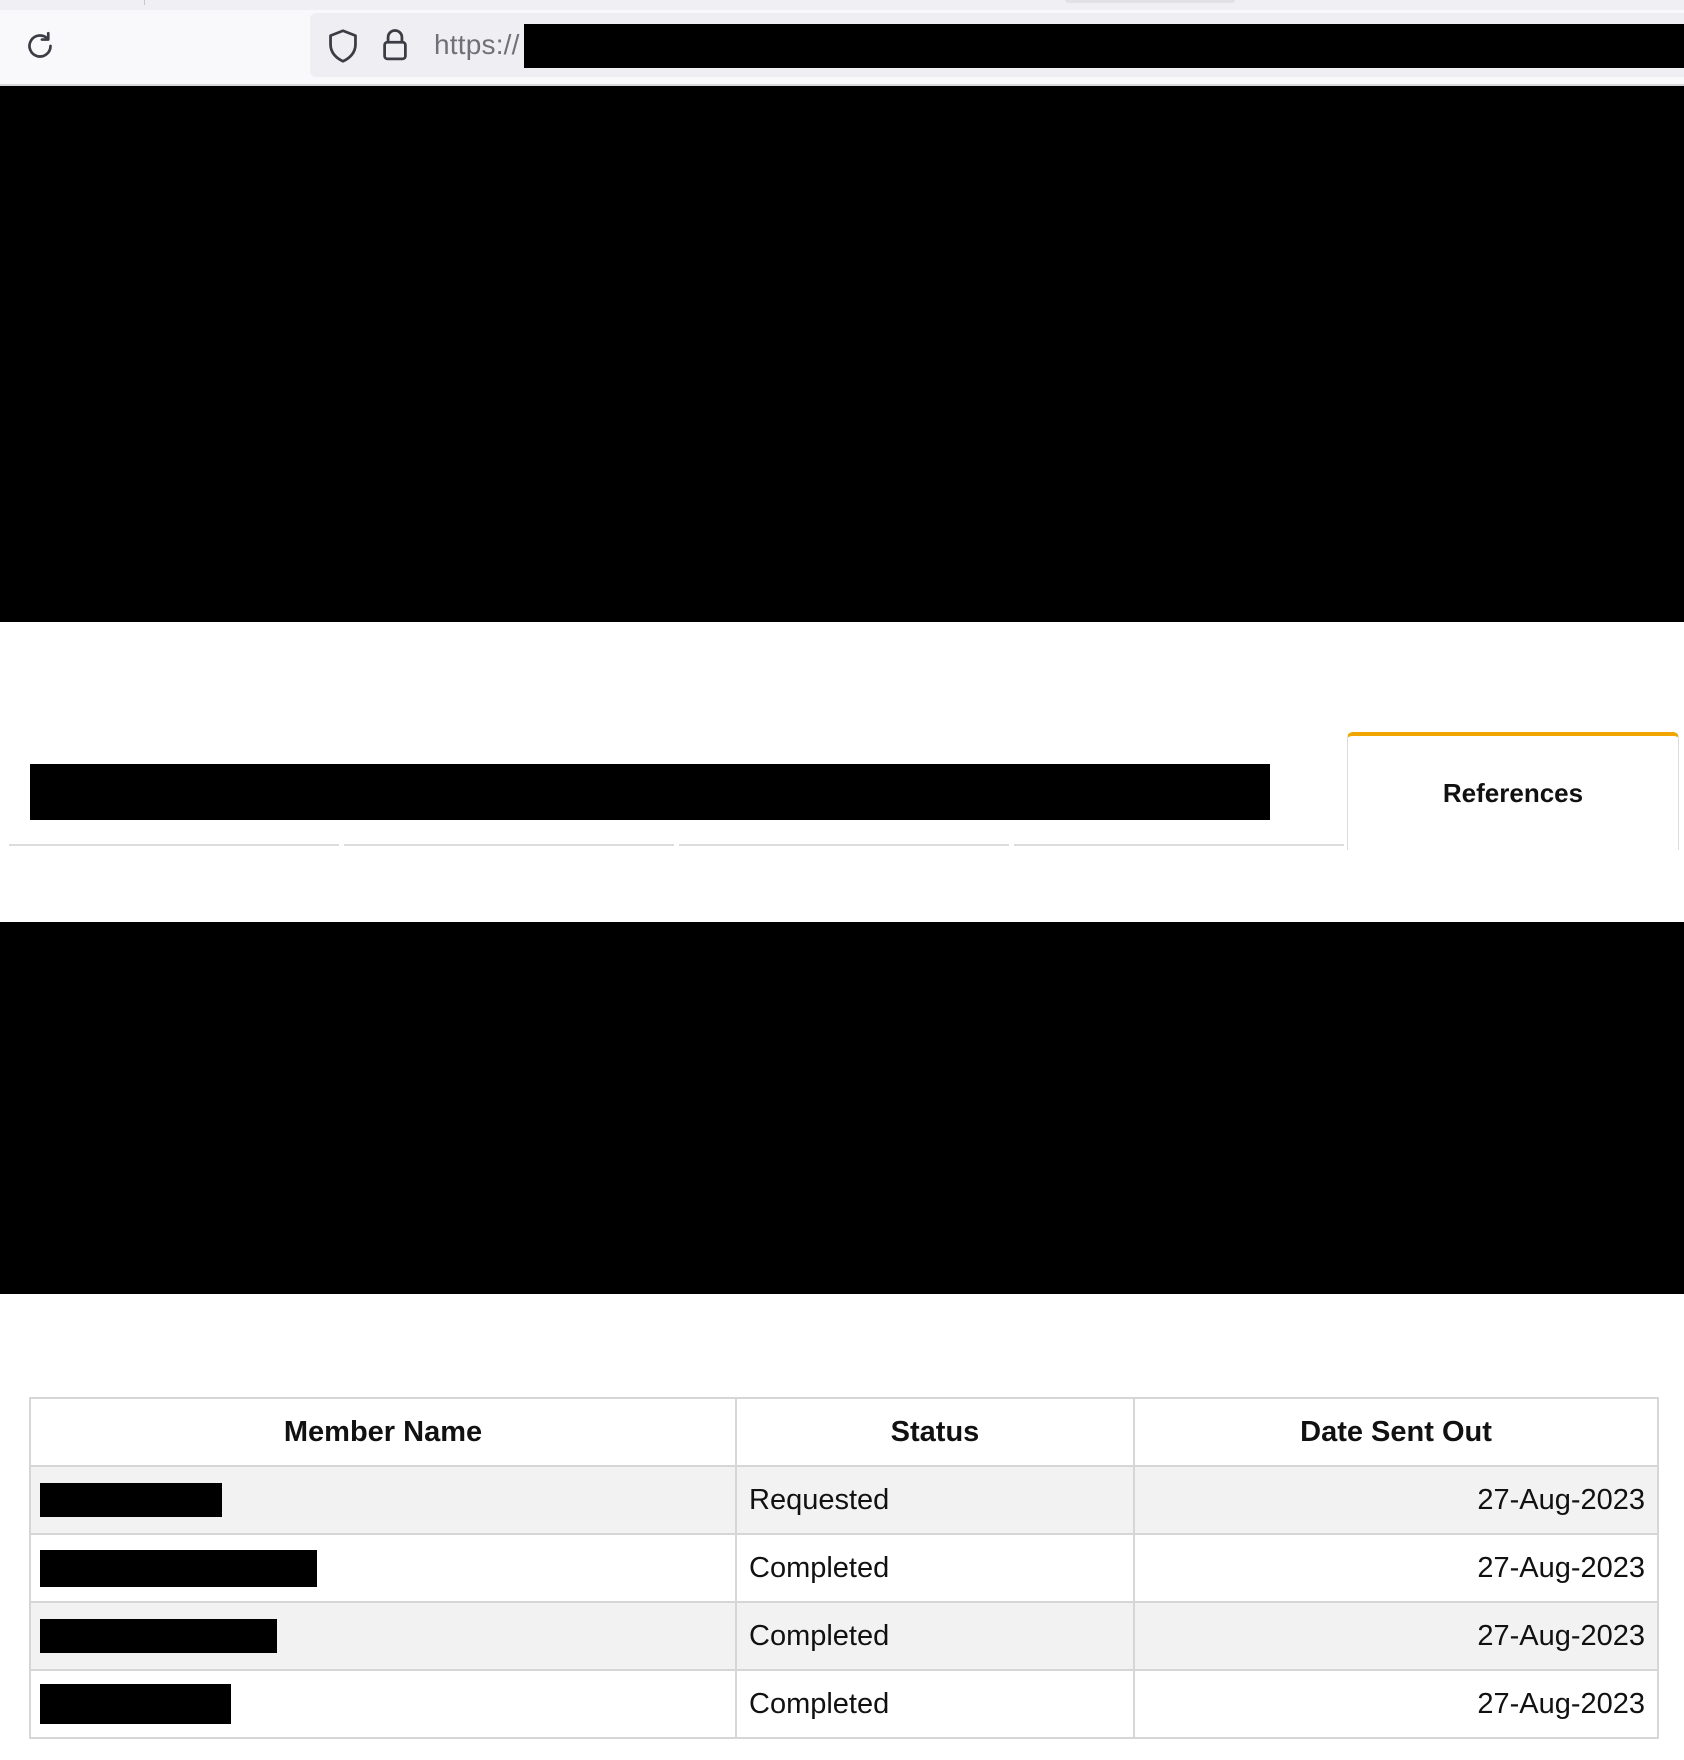 The image size is (1684, 1760). I want to click on shield-icon, so click(343, 46).